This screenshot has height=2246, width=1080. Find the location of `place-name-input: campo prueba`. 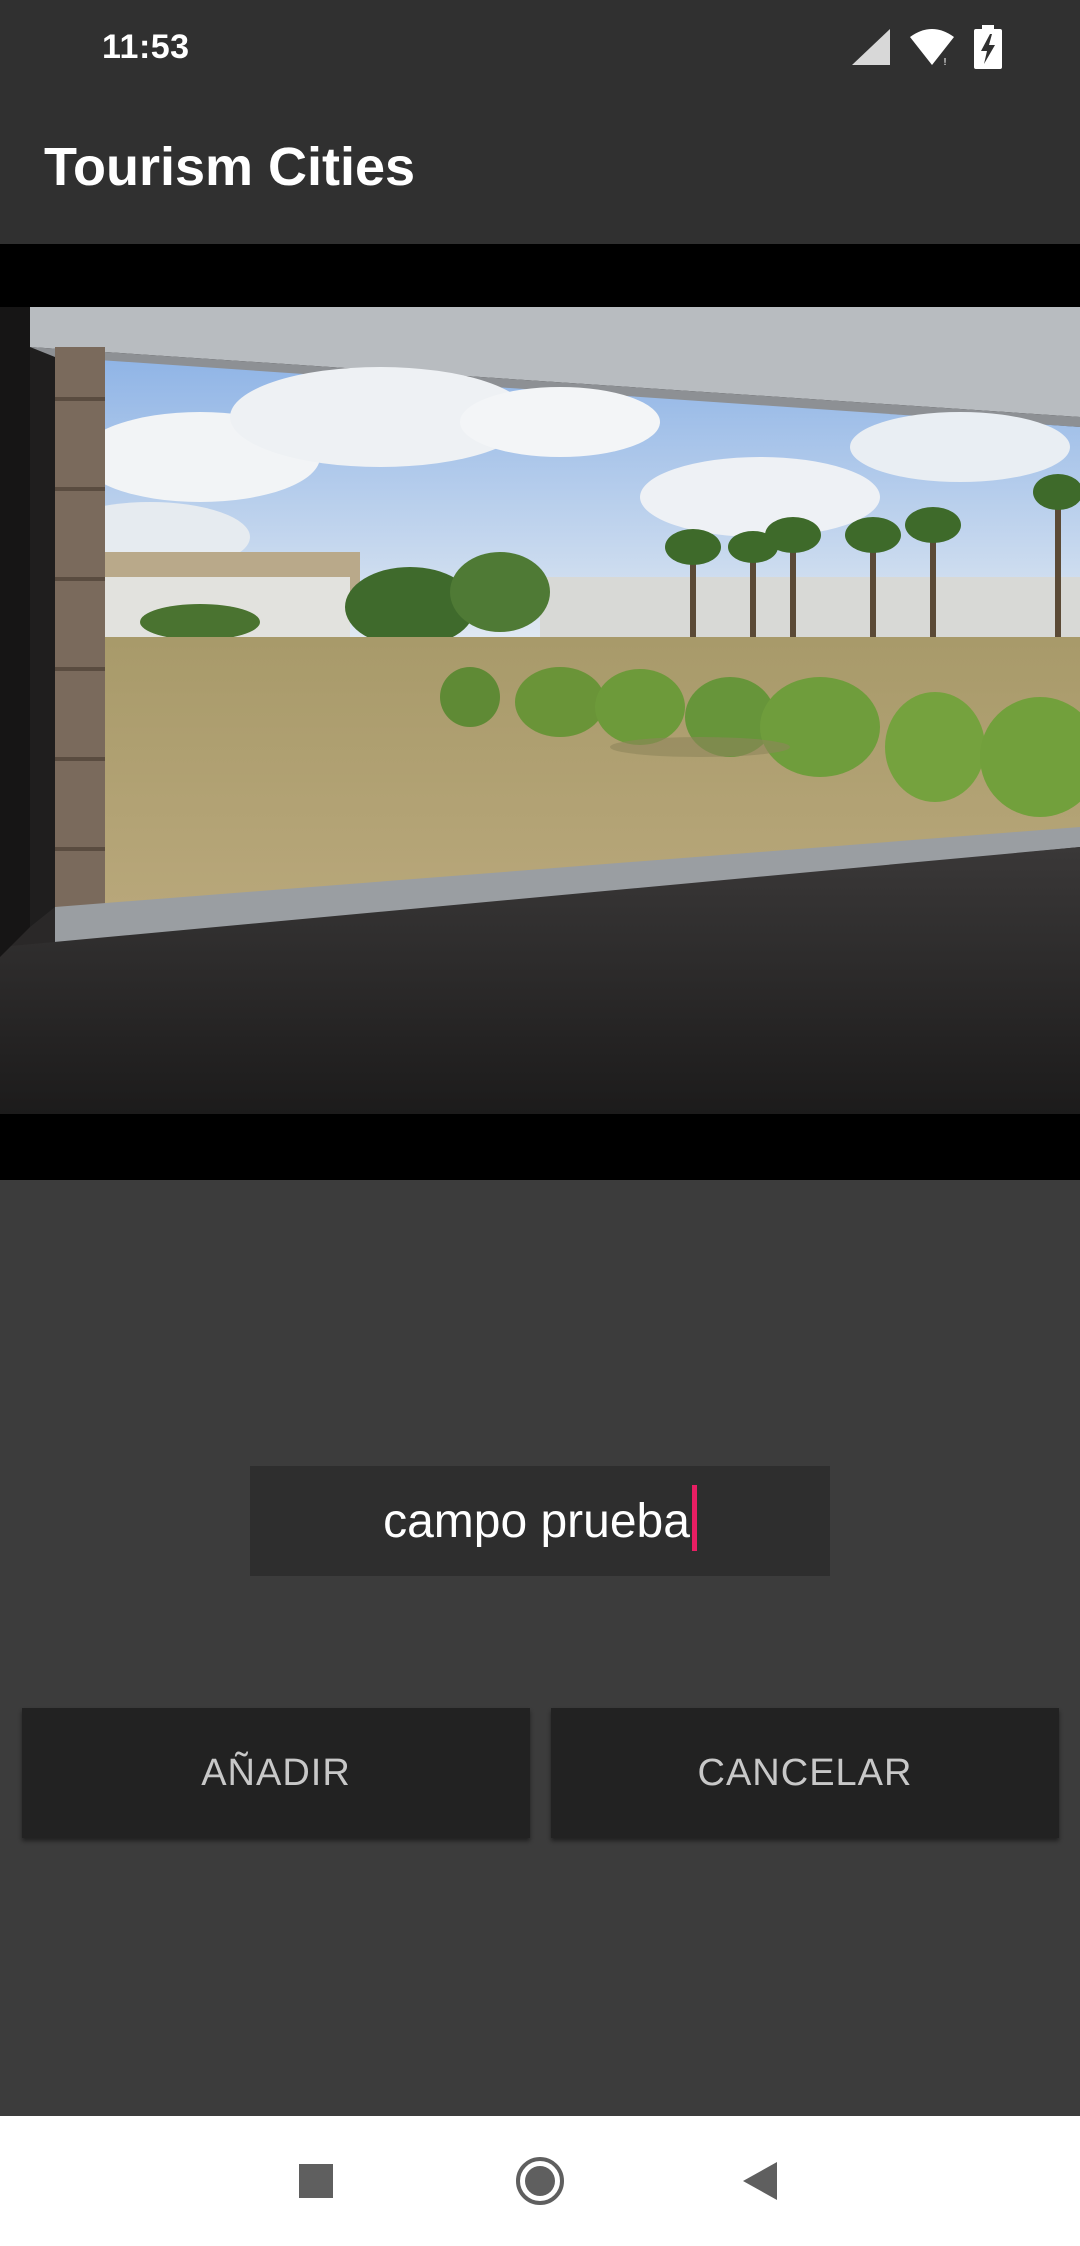

place-name-input: campo prueba is located at coordinates (540, 1521).